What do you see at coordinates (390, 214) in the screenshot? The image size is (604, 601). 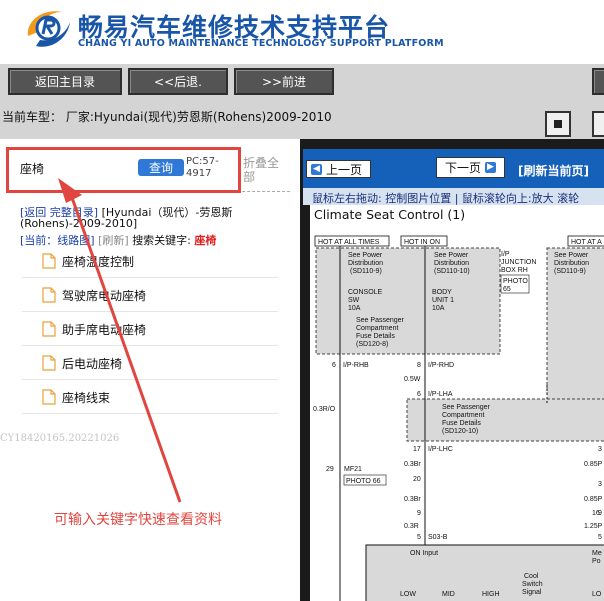 I see `diagram-title: Climate Seat Control (1)` at bounding box center [390, 214].